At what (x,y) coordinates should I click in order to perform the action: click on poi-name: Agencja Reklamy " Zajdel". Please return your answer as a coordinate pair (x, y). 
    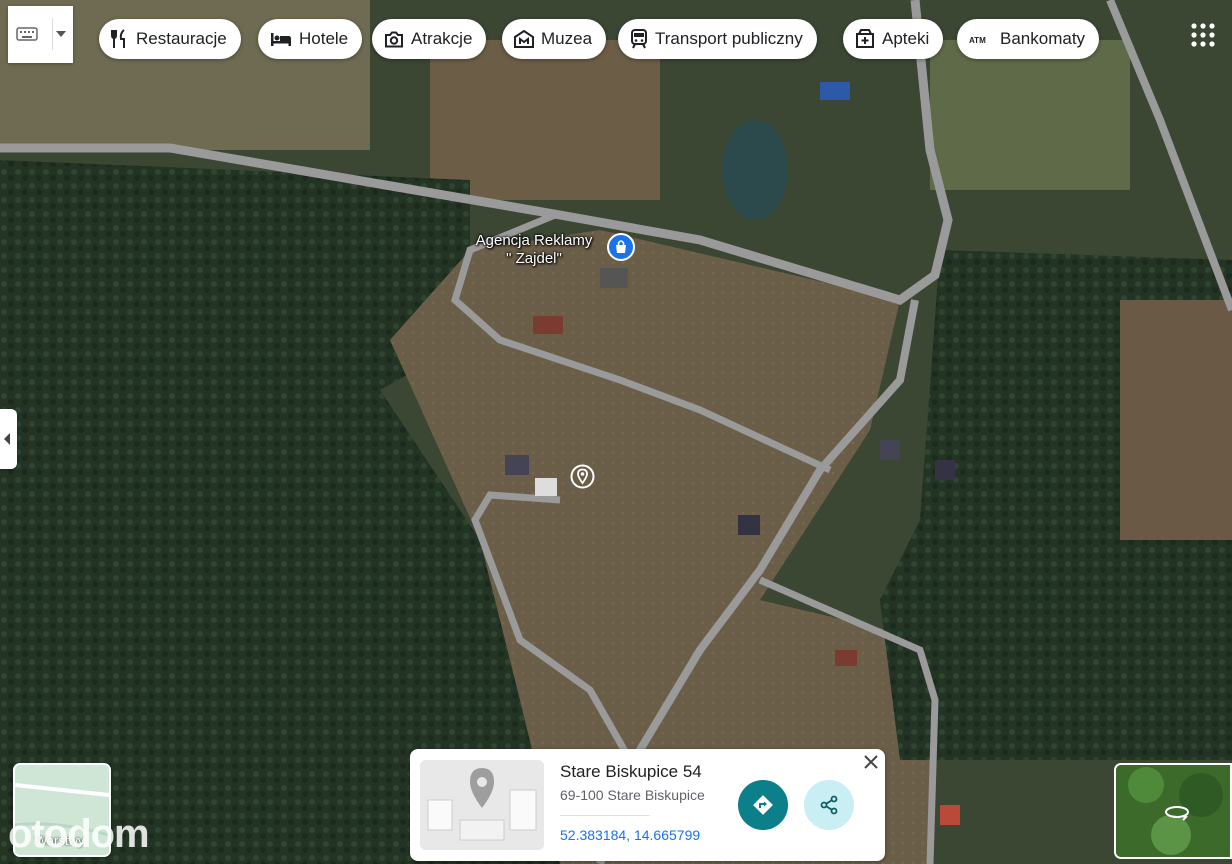
    Looking at the image, I should click on (534, 249).